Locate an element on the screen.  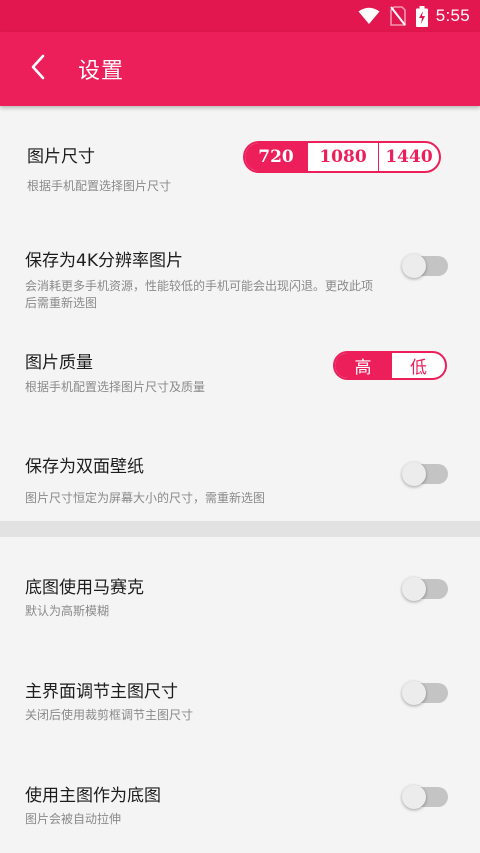
setting-subtitle: 根据手机配置选择图片尺寸 is located at coordinates (99, 186).